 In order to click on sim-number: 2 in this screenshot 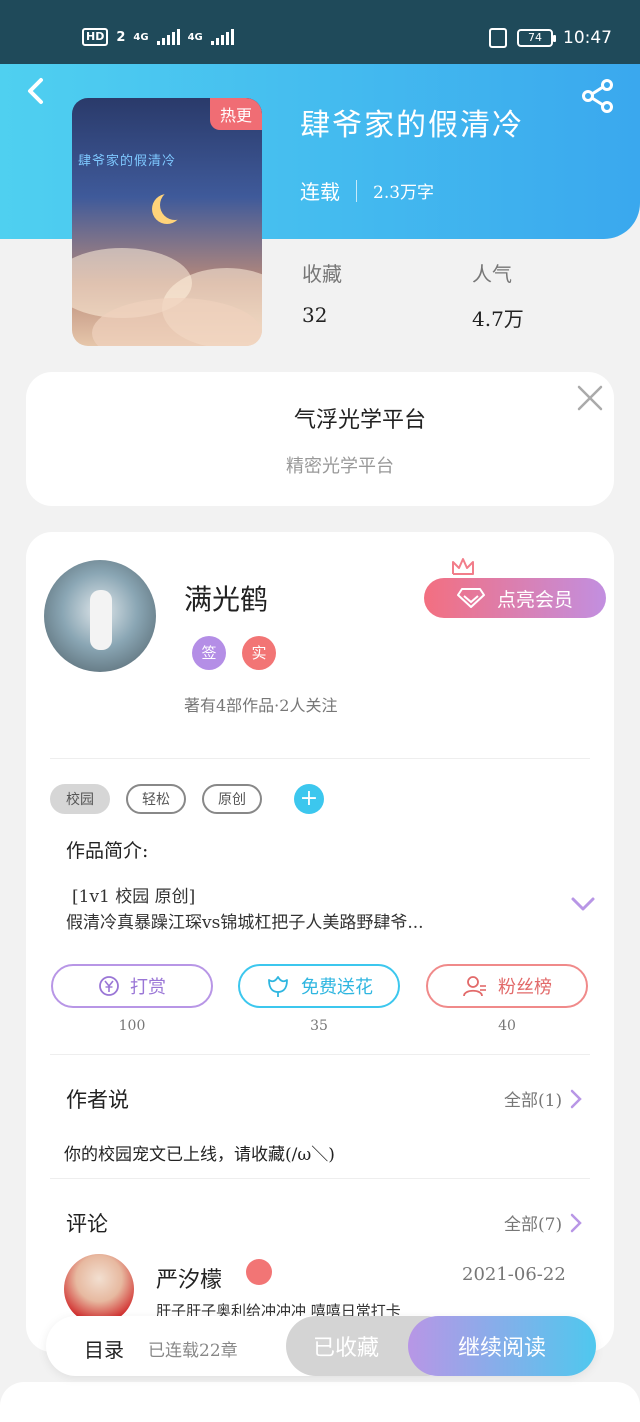, I will do `click(121, 37)`.